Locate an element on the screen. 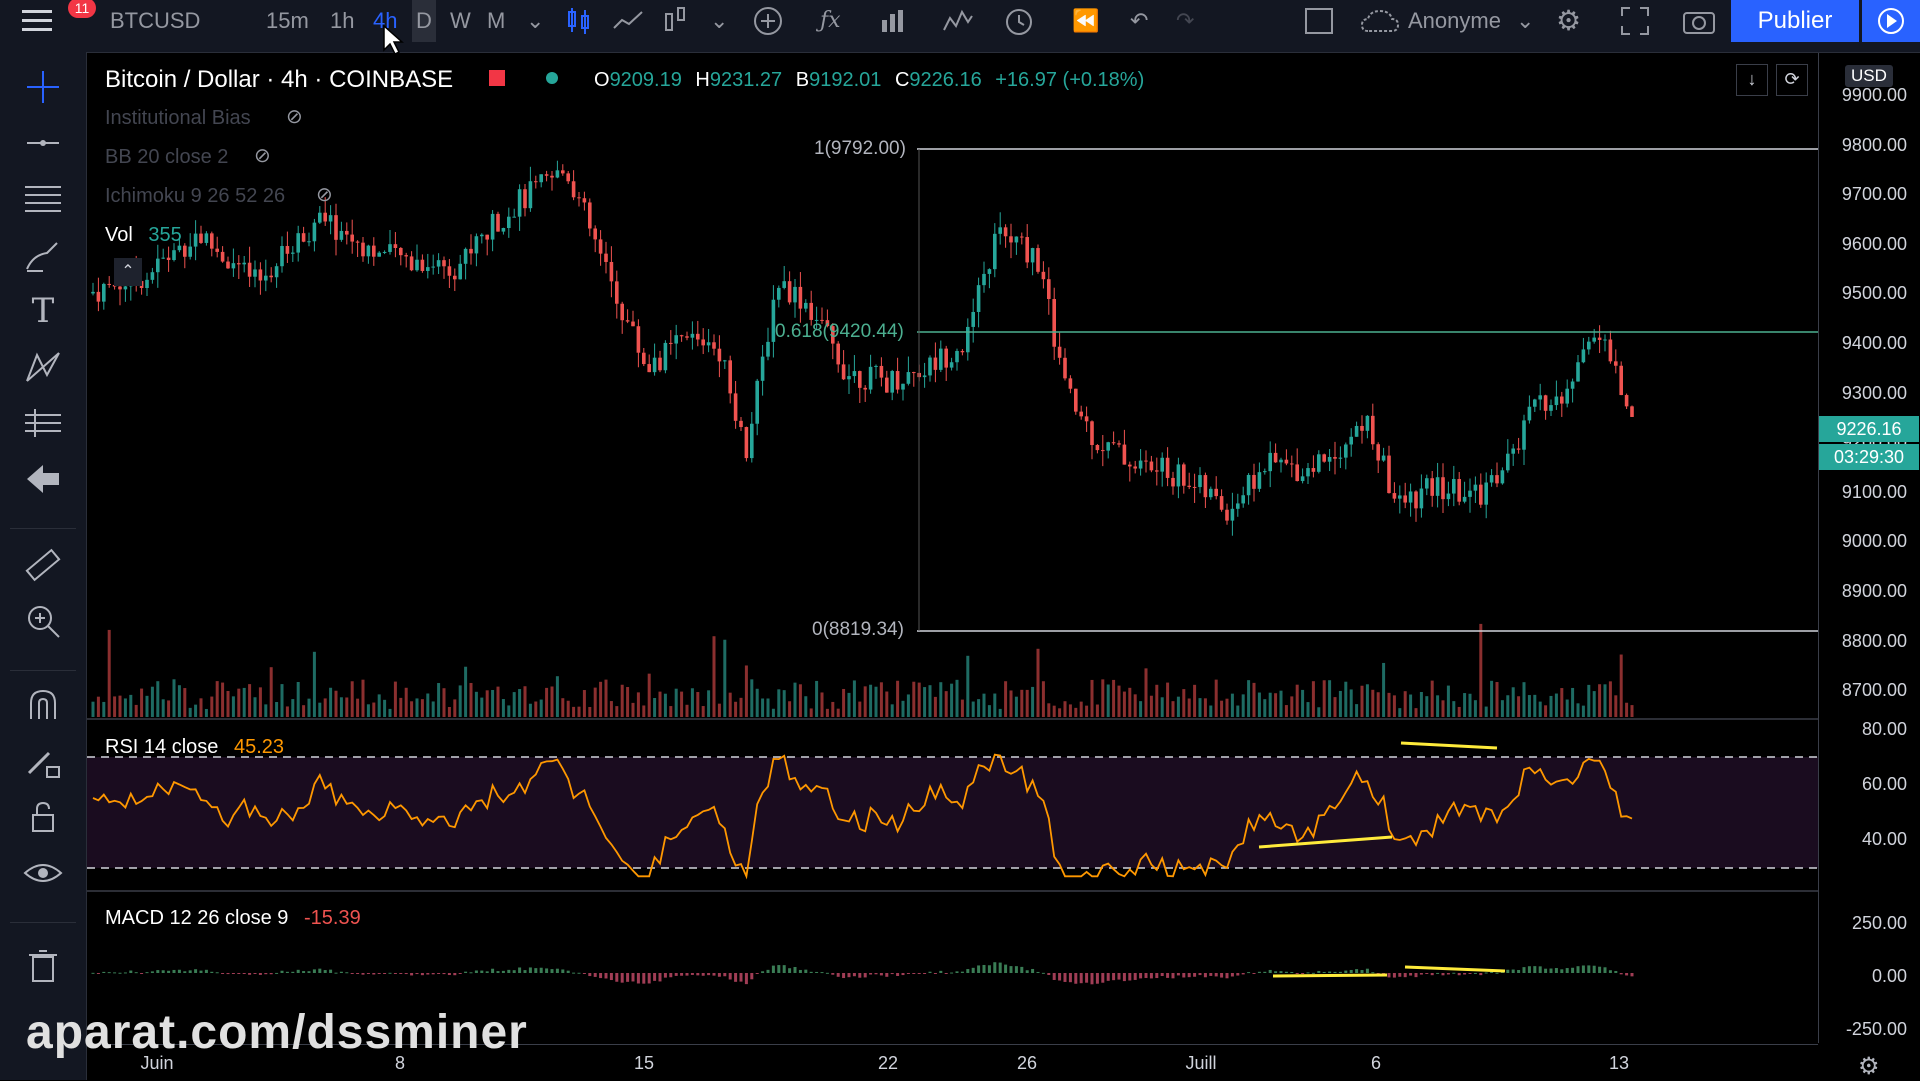 The width and height of the screenshot is (1920, 1081). pattern-icon is located at coordinates (43, 367).